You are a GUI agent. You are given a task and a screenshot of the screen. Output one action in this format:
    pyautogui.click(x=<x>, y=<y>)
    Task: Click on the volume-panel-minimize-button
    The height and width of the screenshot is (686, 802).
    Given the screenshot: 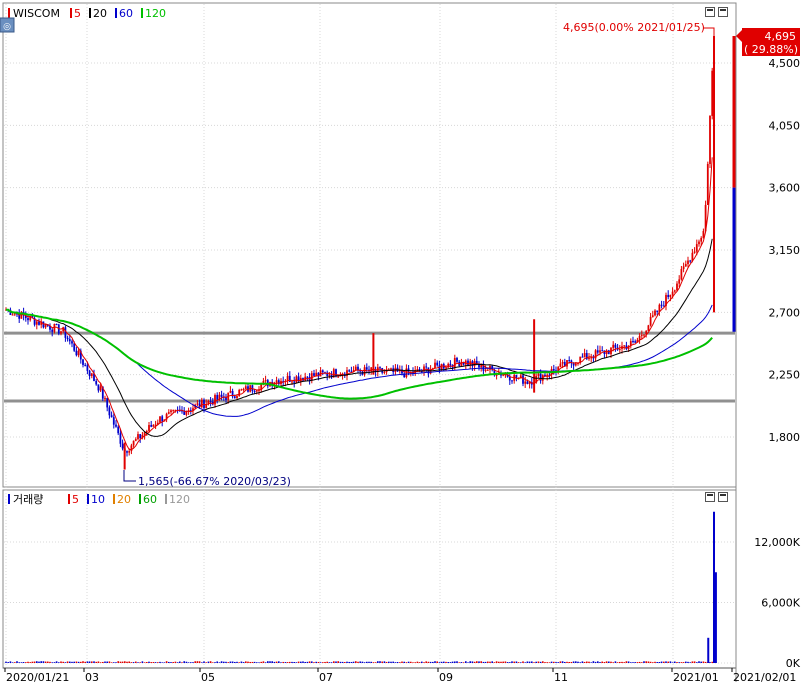 What is the action you would take?
    pyautogui.click(x=710, y=497)
    